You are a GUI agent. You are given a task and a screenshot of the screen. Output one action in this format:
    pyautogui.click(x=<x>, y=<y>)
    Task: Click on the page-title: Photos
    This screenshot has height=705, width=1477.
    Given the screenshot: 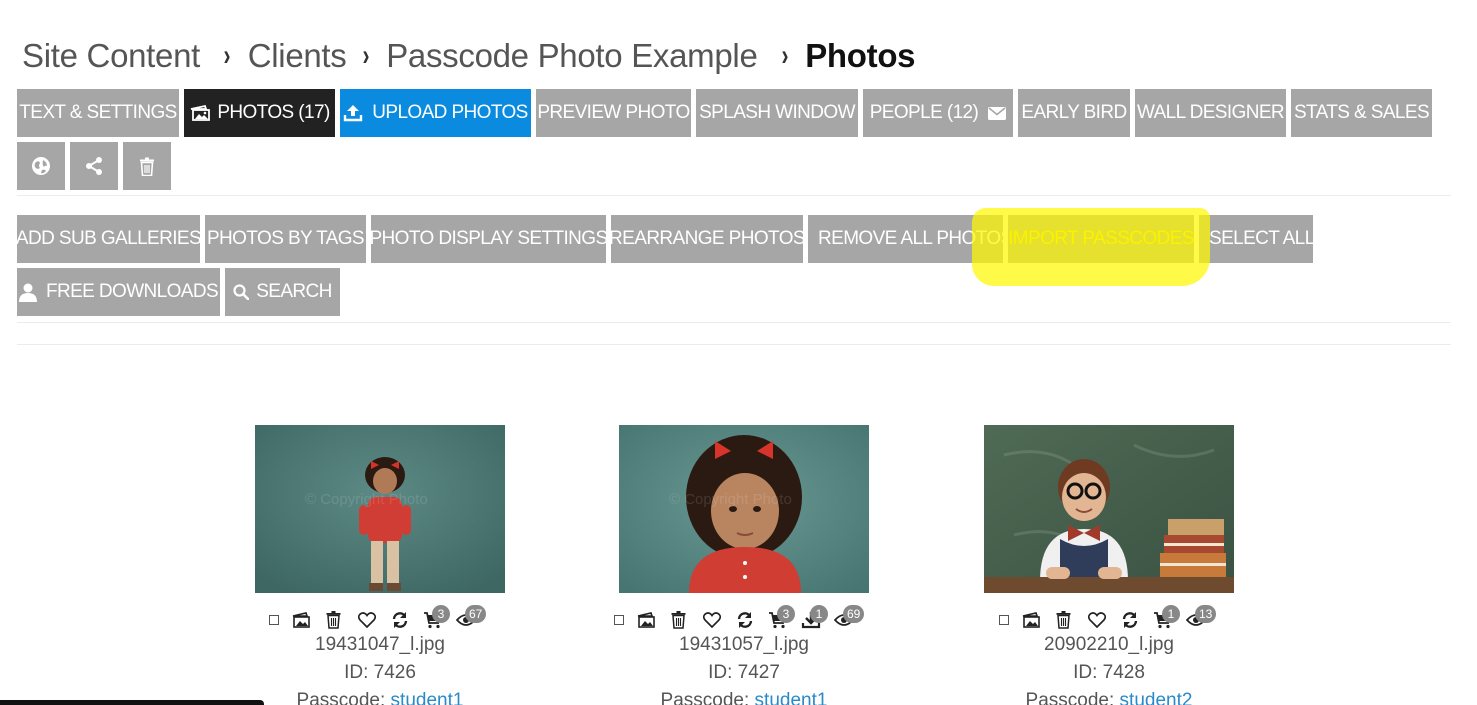 What is the action you would take?
    pyautogui.click(x=860, y=55)
    